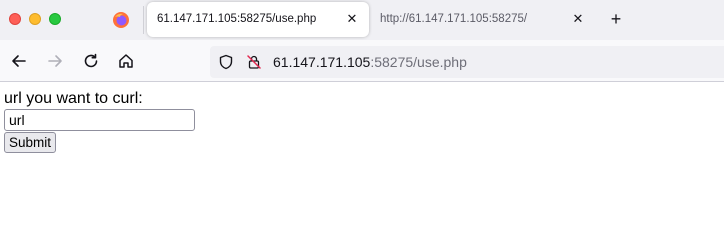  Describe the element at coordinates (322, 62) in the screenshot. I see `url-host: 61.147.171.105` at that location.